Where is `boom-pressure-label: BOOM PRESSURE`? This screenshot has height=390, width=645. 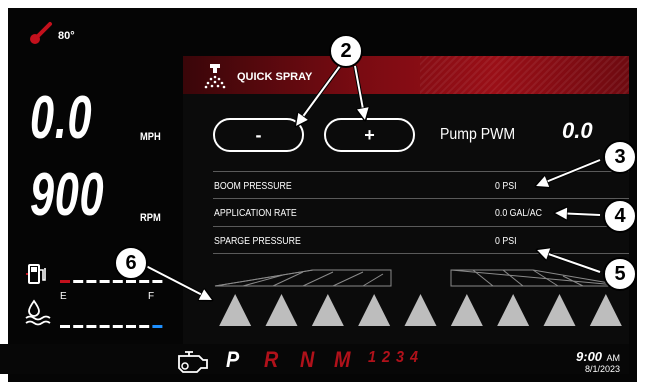
boom-pressure-label: BOOM PRESSURE is located at coordinates (253, 186).